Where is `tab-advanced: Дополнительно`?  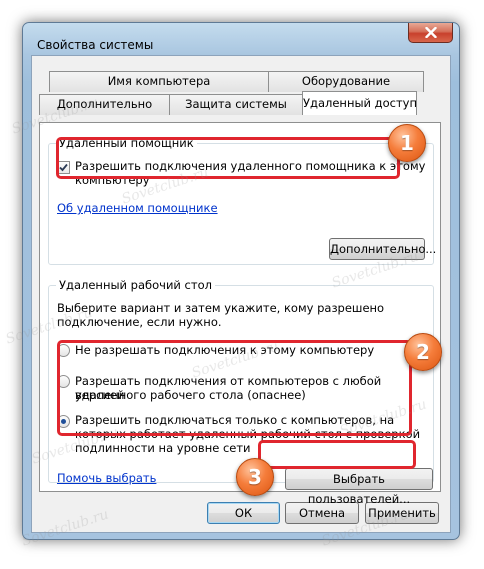
tab-advanced: Дополнительно is located at coordinates (104, 104).